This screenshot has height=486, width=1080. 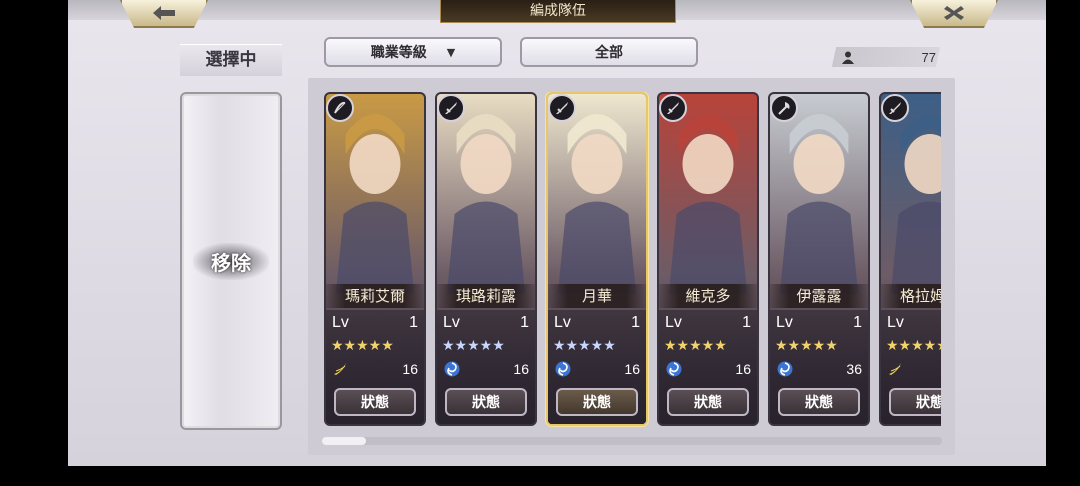 What do you see at coordinates (597, 259) in the screenshot?
I see `unit-card: 月華 Lv 1 ★★★★★ 16 狀態` at bounding box center [597, 259].